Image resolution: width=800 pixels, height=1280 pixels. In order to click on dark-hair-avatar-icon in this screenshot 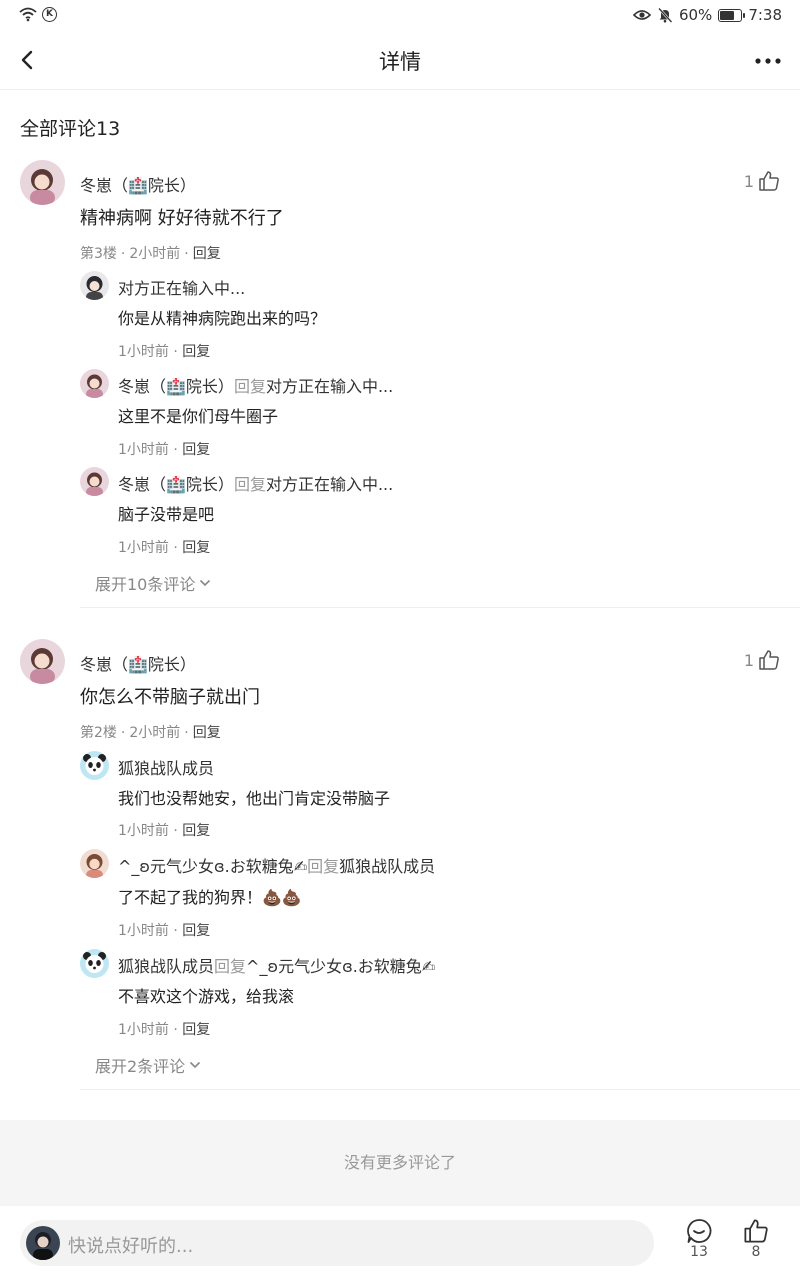, I will do `click(94, 285)`.